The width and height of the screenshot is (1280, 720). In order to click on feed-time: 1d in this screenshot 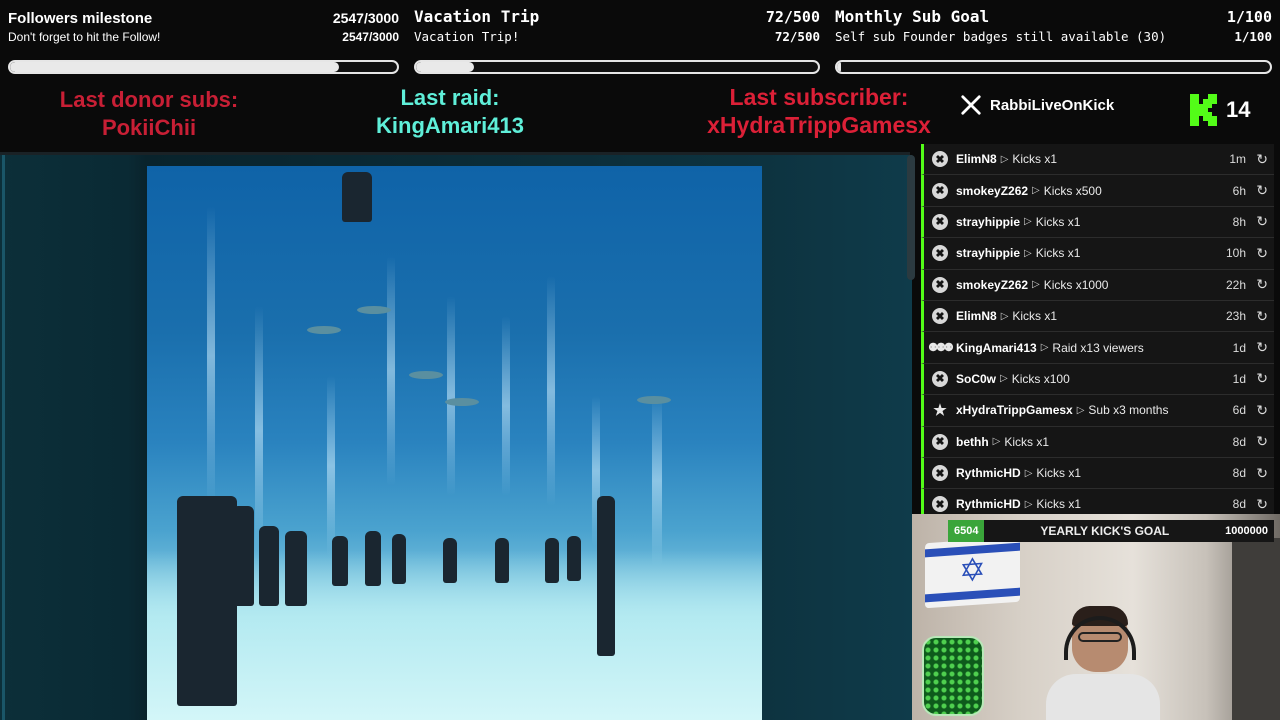, I will do `click(1239, 347)`.